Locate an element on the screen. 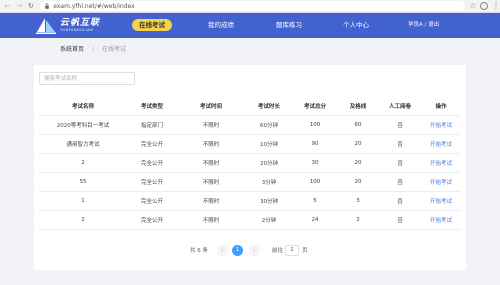 This screenshot has width=500, height=285. cell-duration: 30分钟 is located at coordinates (269, 201).